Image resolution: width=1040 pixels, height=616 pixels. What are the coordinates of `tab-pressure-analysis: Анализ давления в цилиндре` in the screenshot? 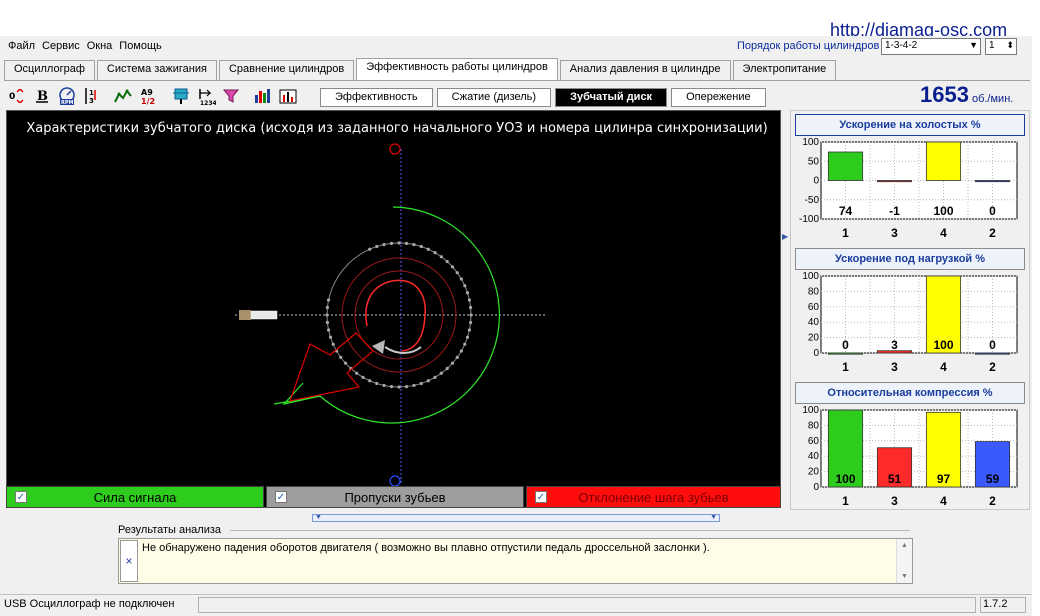 It's located at (645, 70).